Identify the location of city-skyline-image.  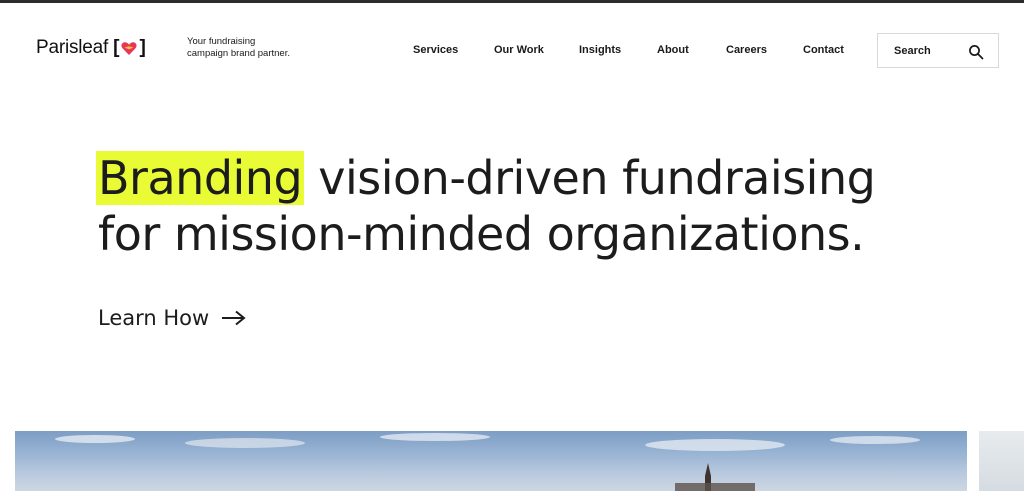
(487, 462).